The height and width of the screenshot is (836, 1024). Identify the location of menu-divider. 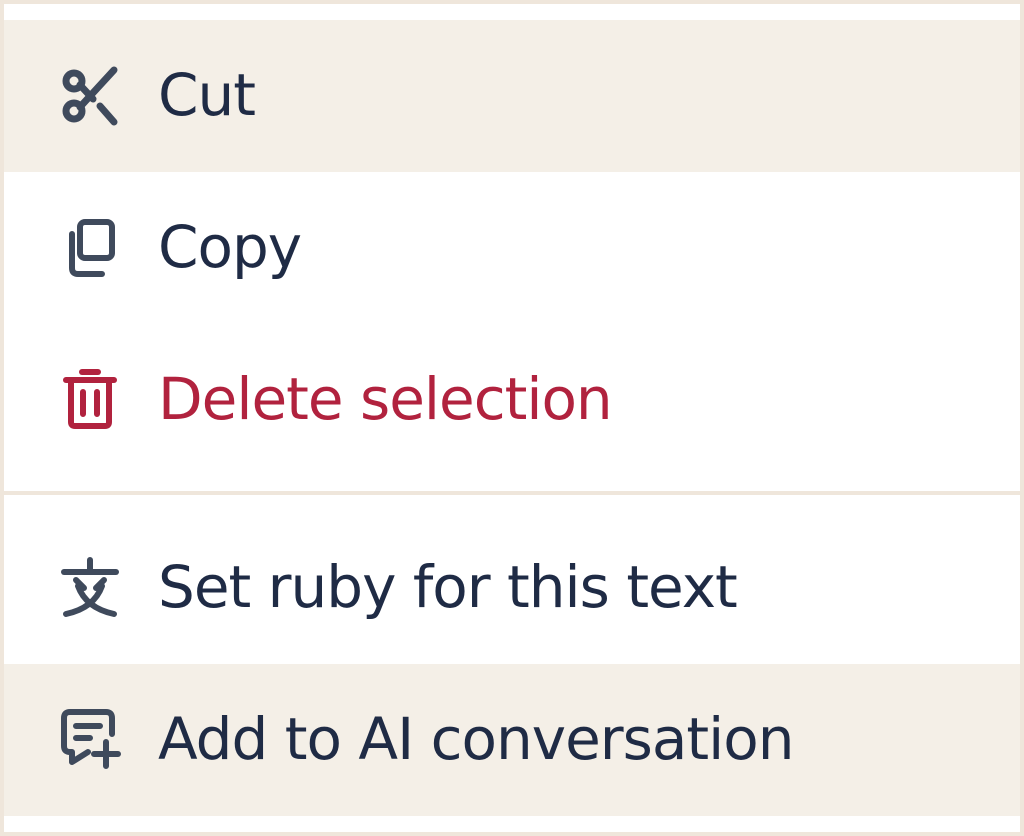
(512, 493).